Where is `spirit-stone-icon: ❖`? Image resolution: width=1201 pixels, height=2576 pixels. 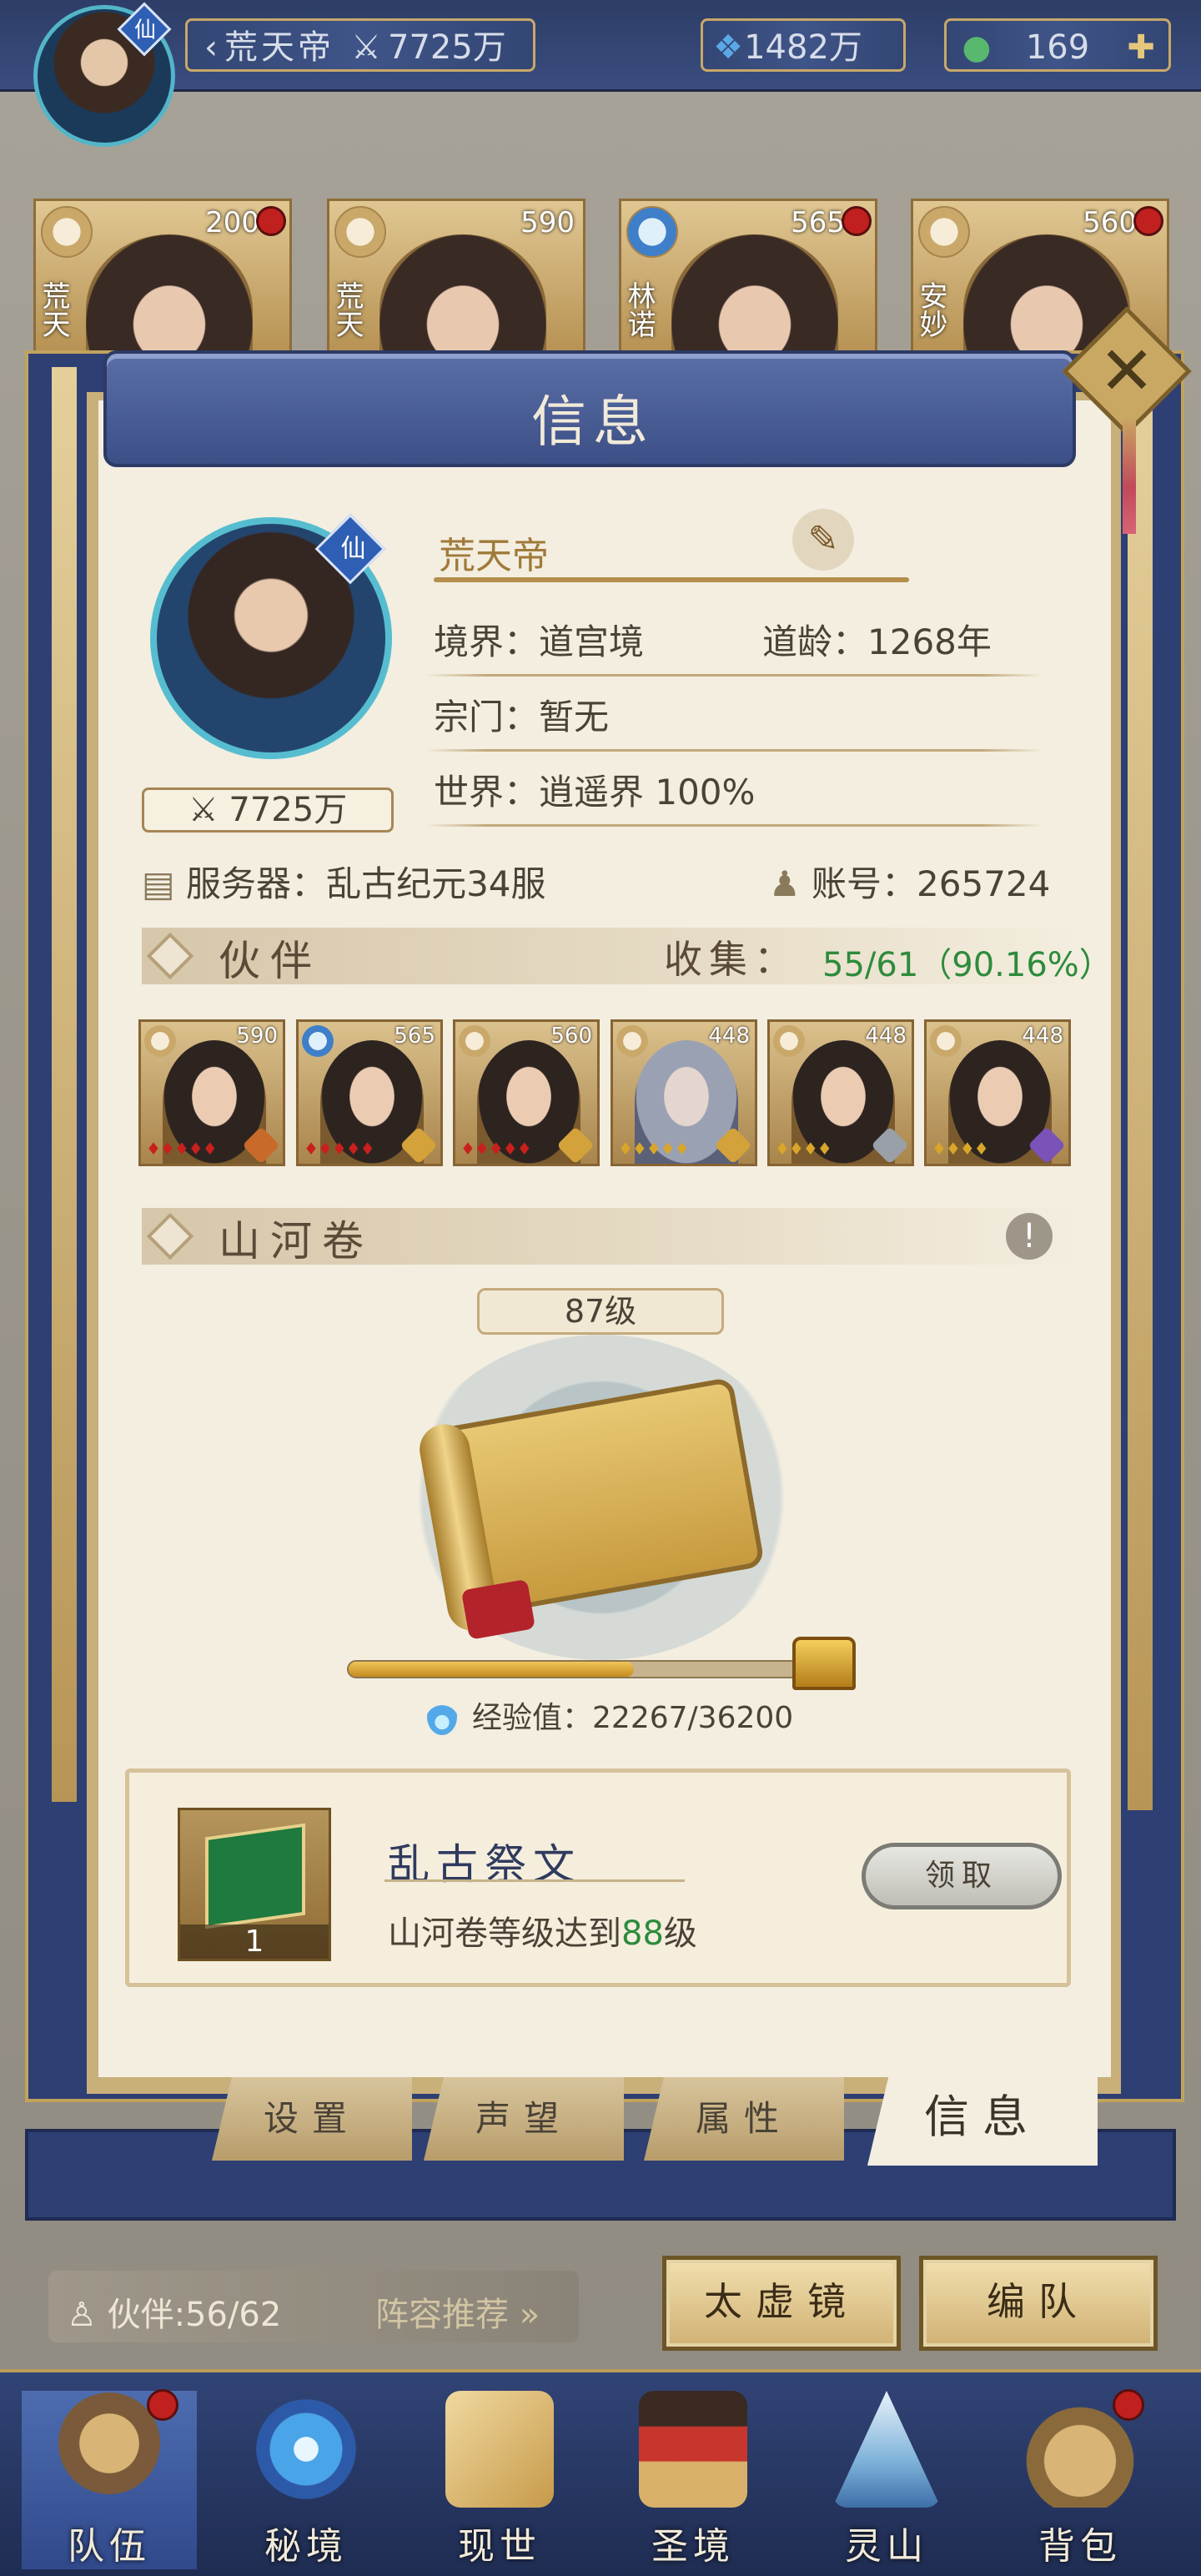 spirit-stone-icon: ❖ is located at coordinates (728, 47).